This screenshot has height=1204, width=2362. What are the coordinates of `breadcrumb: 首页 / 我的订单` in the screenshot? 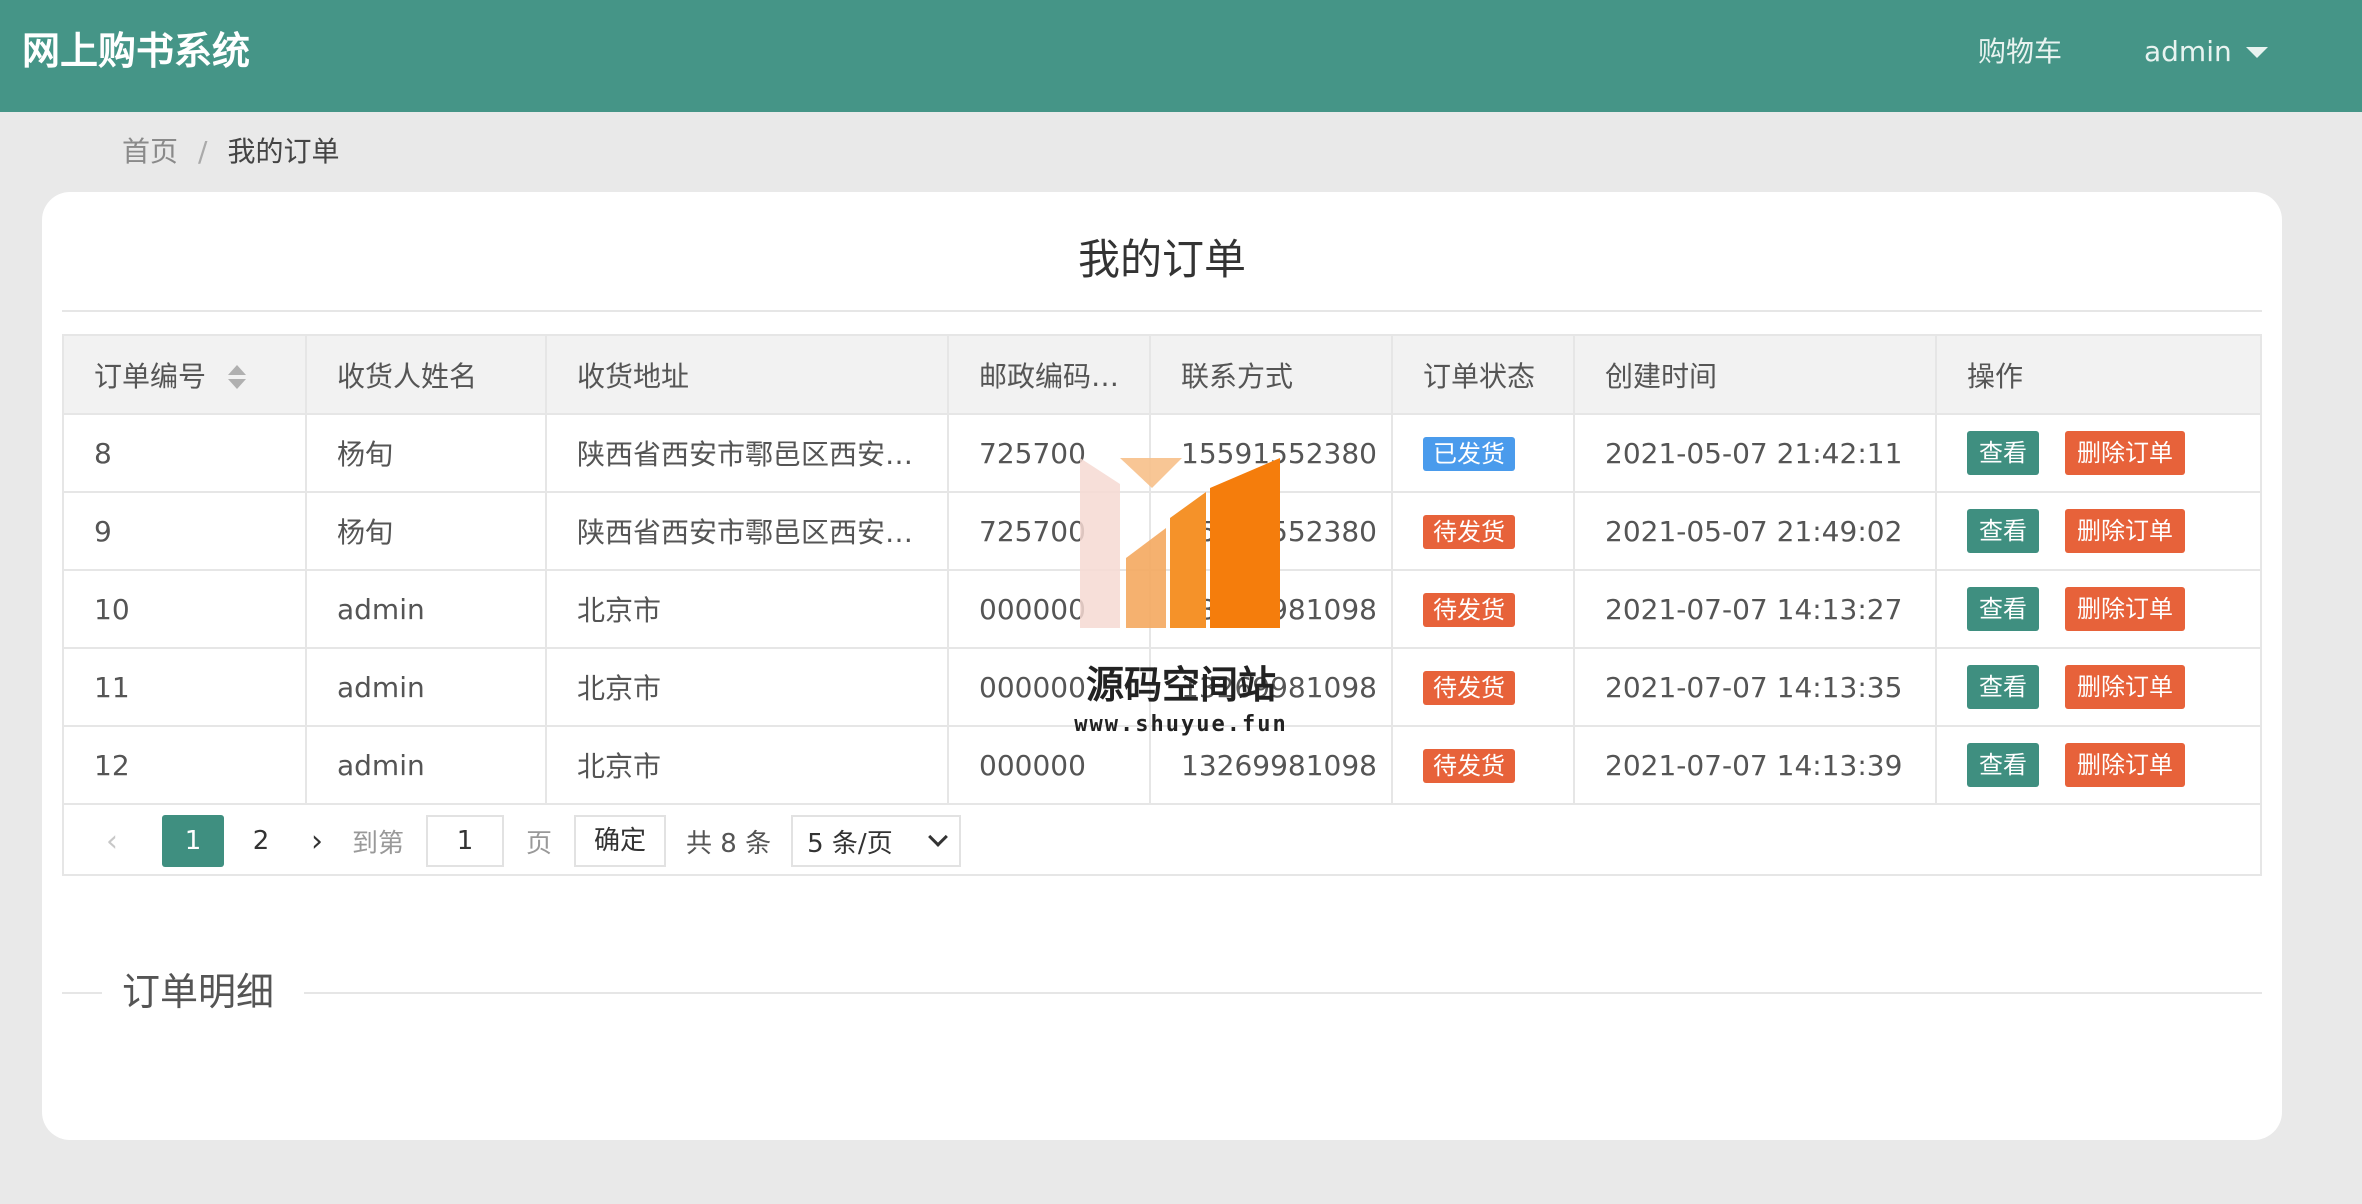 It's located at (230, 152).